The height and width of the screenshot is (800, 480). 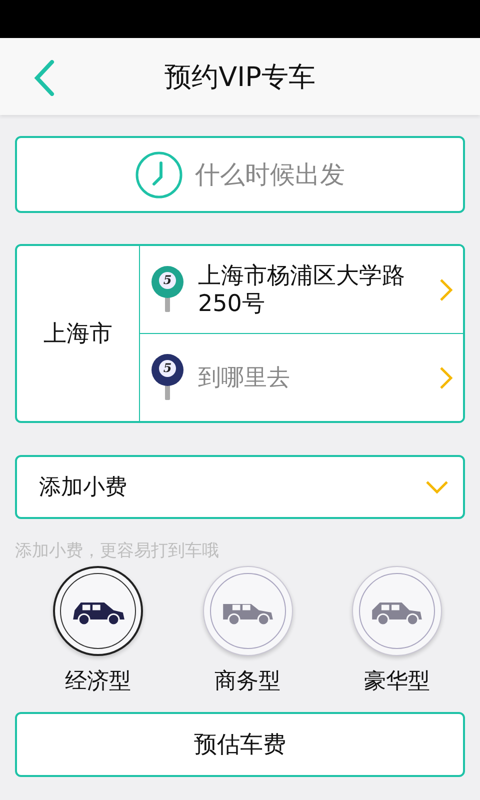 What do you see at coordinates (240, 77) in the screenshot?
I see `page-title: 预约VIP专车` at bounding box center [240, 77].